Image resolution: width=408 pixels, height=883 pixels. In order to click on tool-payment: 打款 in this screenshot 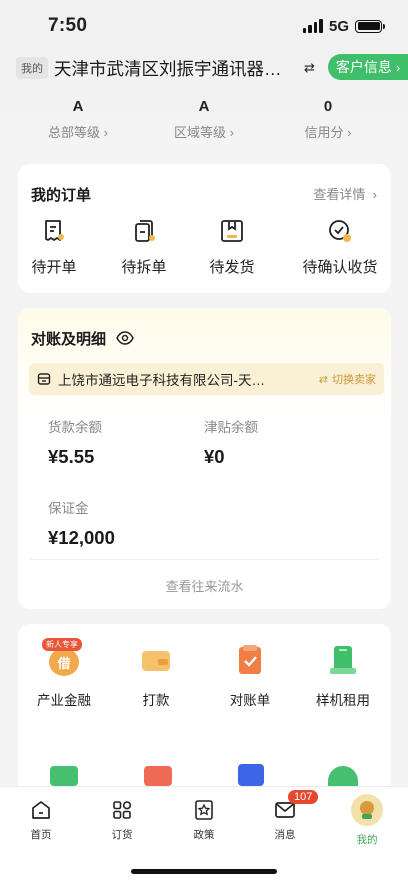, I will do `click(156, 676)`.